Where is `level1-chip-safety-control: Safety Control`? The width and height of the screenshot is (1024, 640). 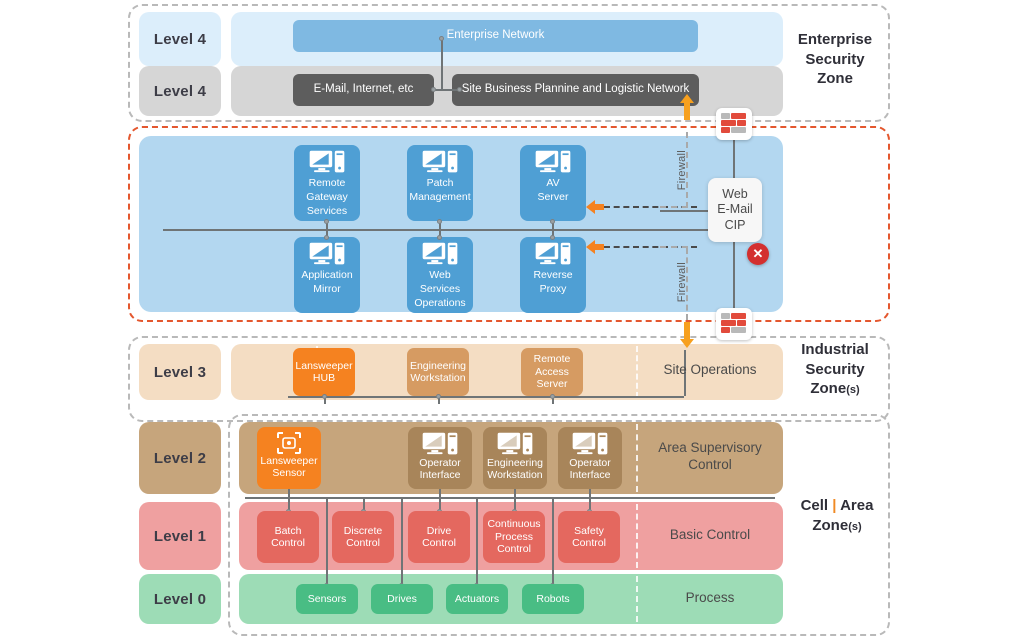 level1-chip-safety-control: Safety Control is located at coordinates (589, 537).